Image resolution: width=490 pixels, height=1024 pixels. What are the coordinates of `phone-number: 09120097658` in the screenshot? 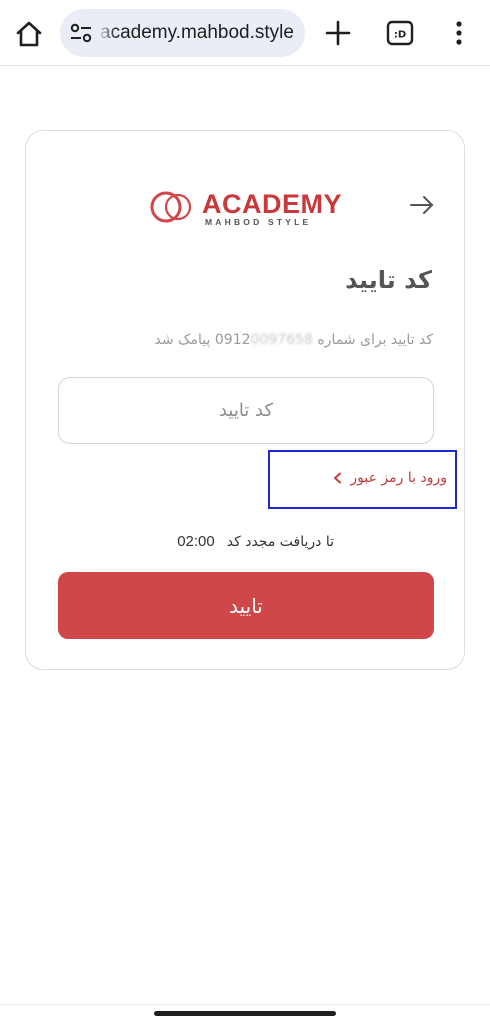 It's located at (264, 340).